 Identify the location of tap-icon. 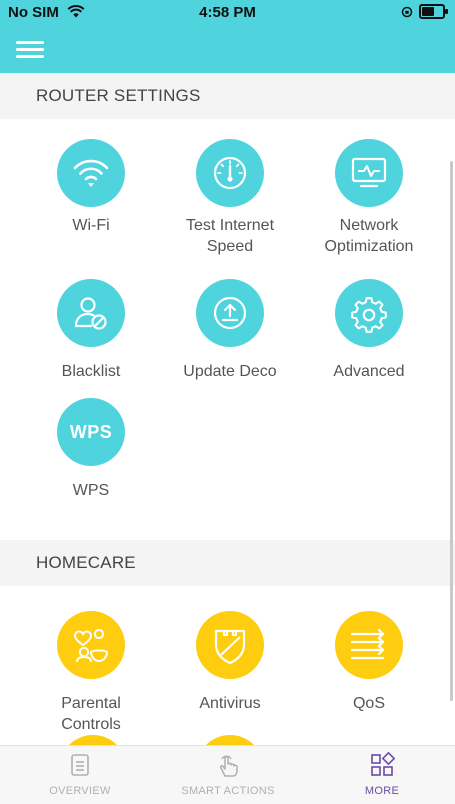
(229, 766).